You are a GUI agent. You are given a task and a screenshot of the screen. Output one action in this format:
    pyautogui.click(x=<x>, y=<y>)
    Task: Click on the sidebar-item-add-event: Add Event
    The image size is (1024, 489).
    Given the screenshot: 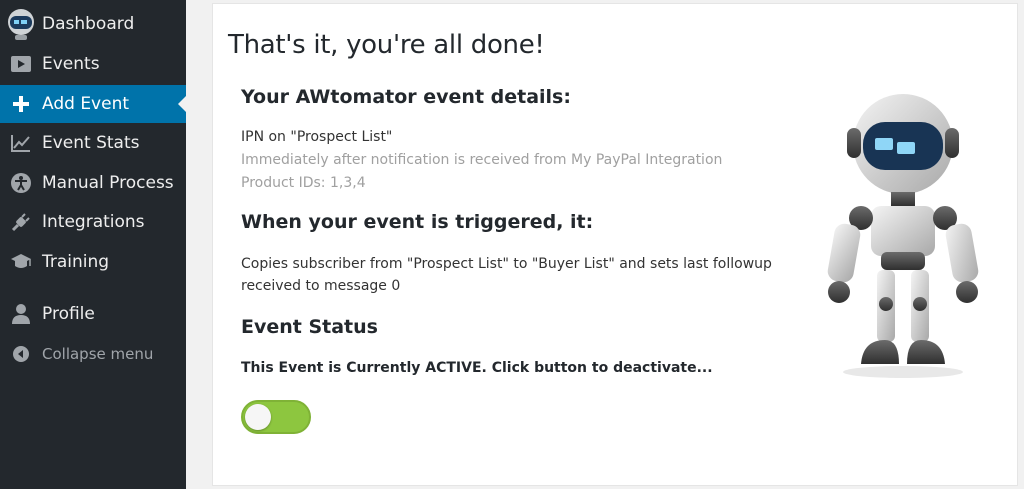 What is the action you would take?
    pyautogui.click(x=93, y=104)
    